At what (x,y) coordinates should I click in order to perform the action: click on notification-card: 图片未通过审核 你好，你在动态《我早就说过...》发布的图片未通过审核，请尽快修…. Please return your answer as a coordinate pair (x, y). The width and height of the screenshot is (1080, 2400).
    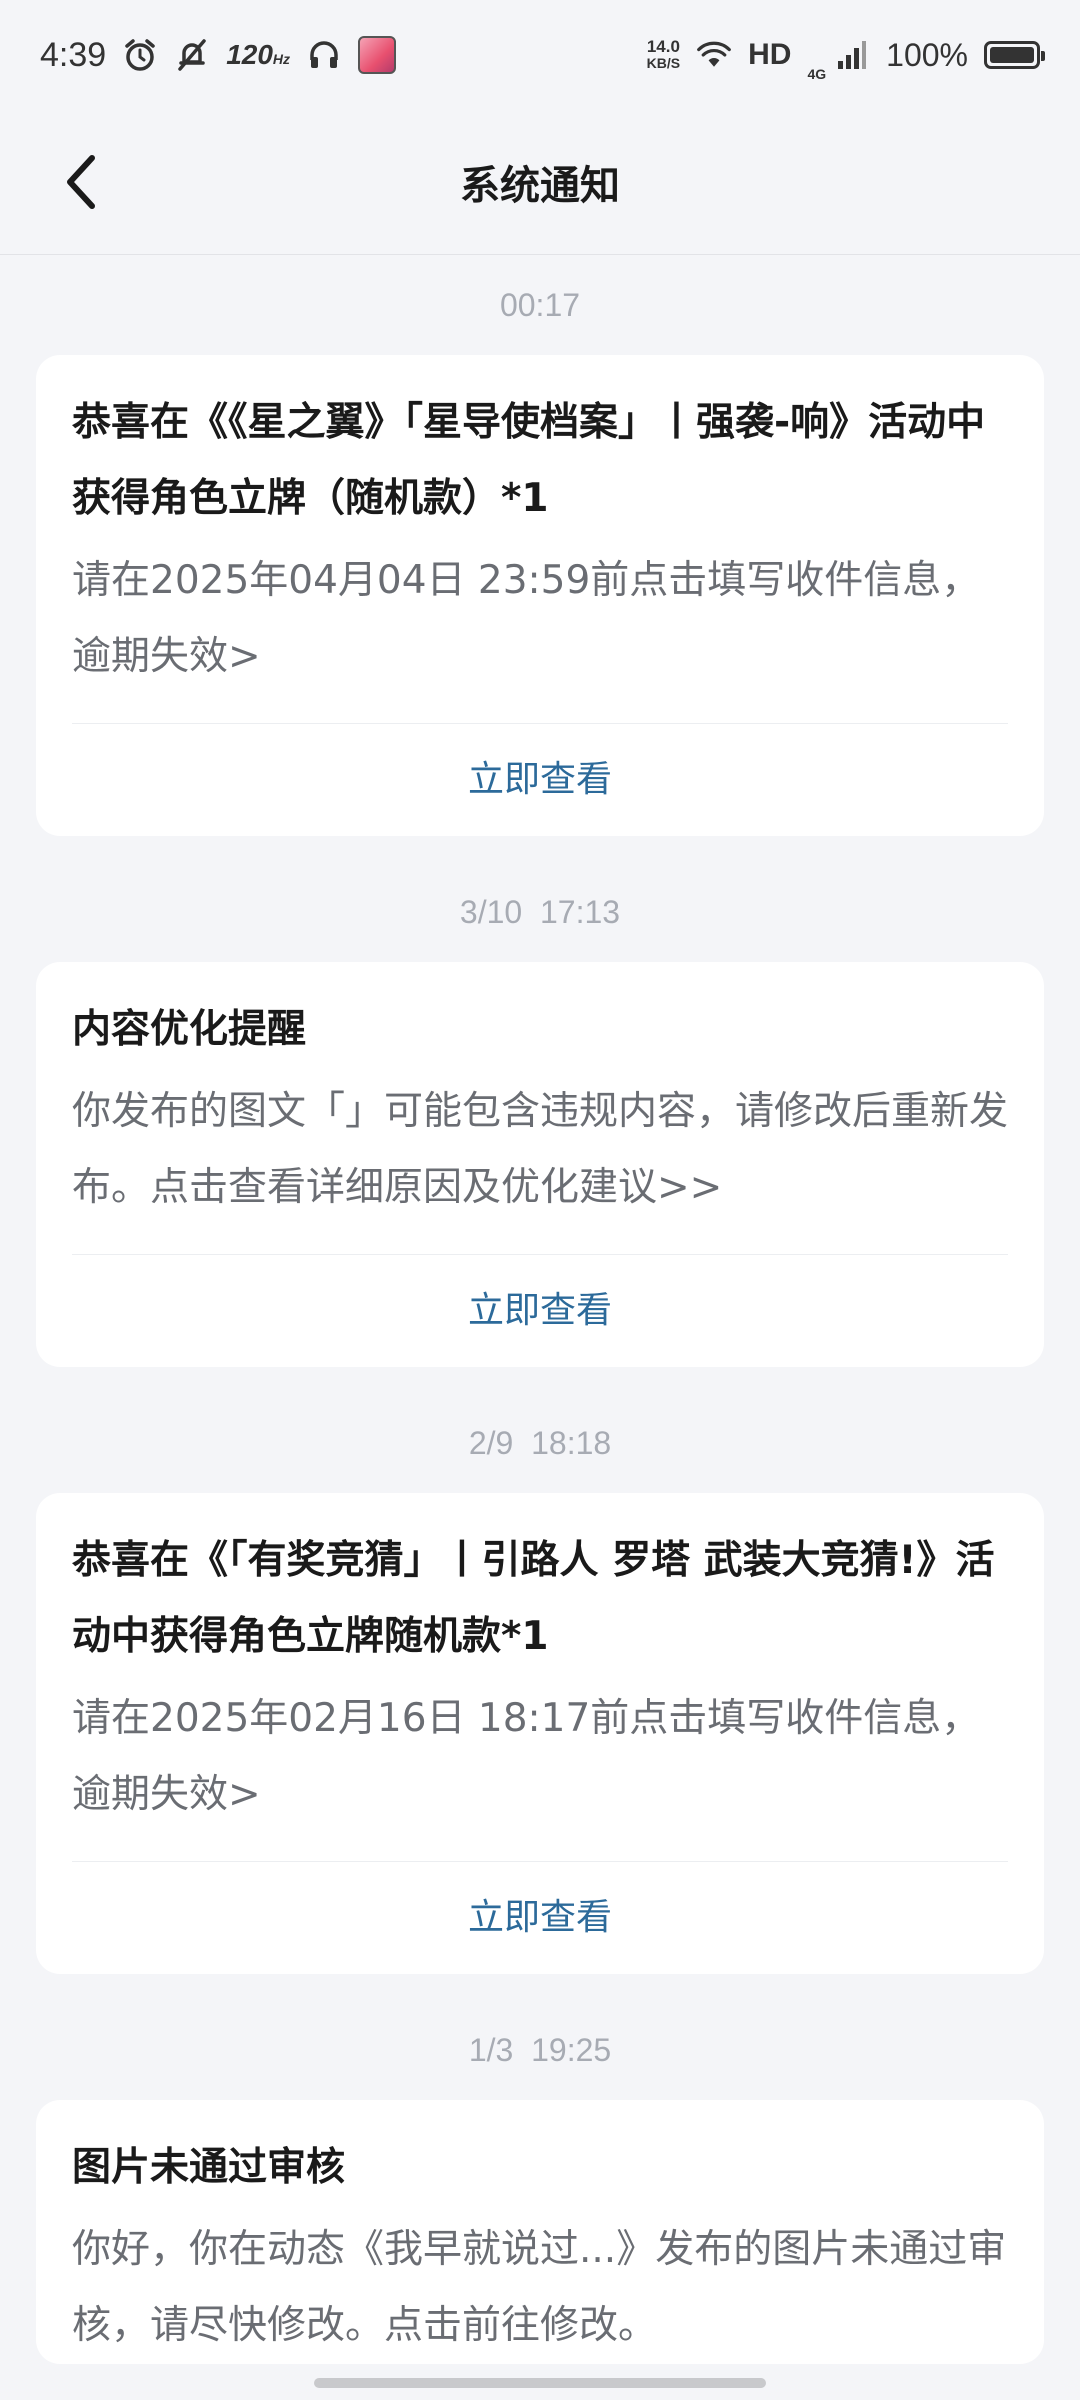
    Looking at the image, I should click on (540, 2232).